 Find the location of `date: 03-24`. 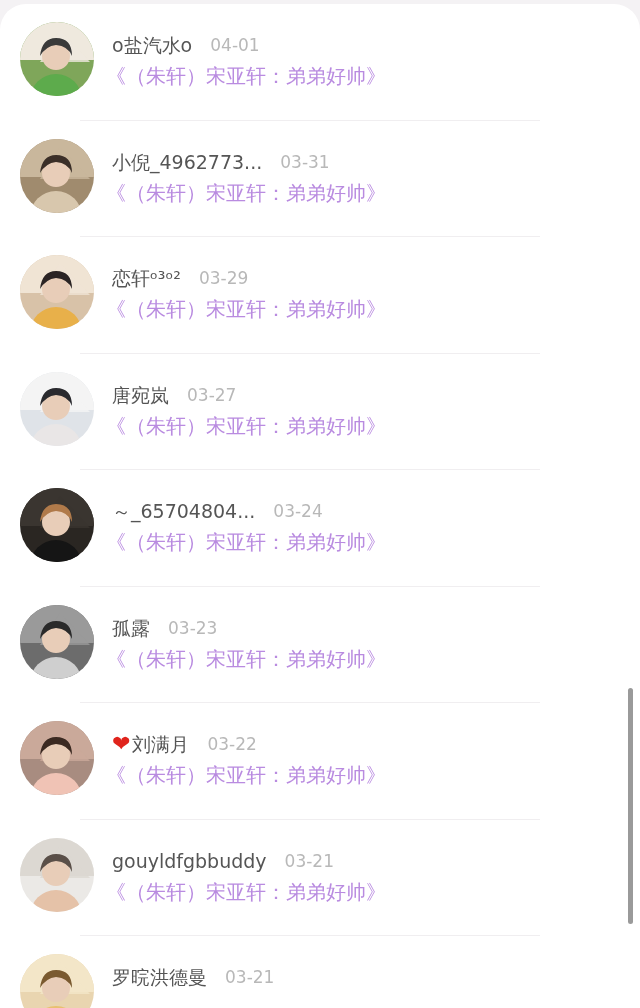

date: 03-24 is located at coordinates (298, 511).